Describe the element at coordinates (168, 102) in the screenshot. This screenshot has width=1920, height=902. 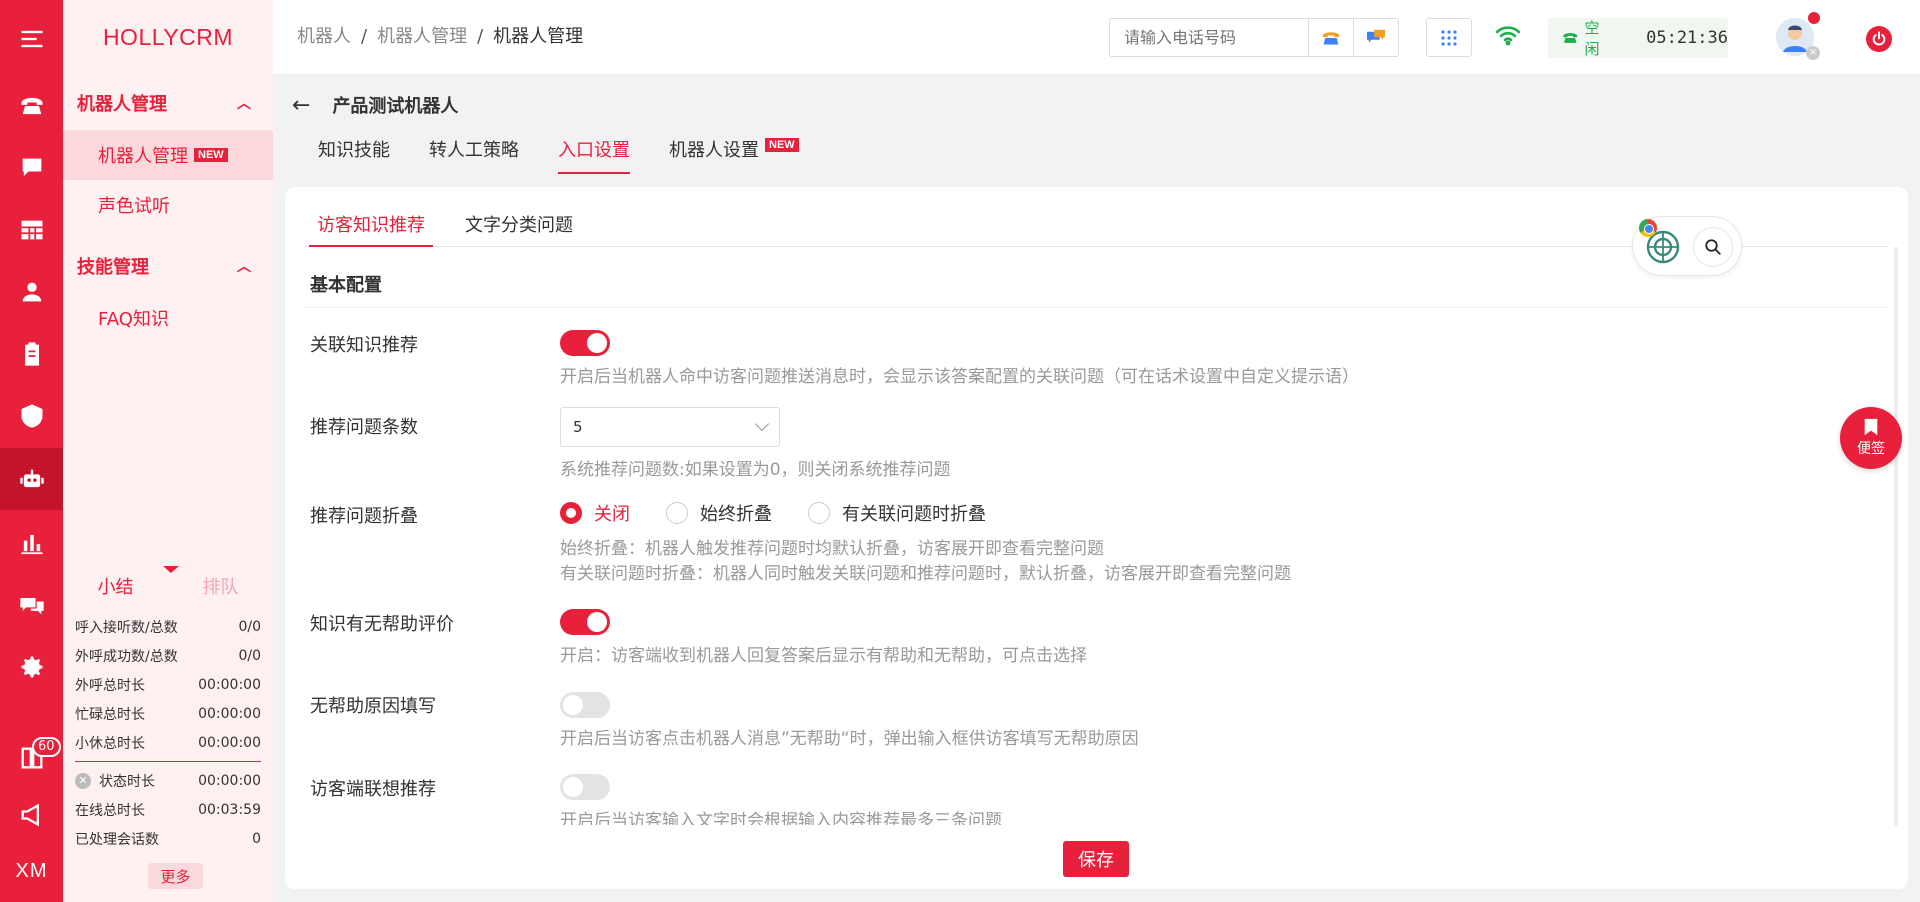
I see `group-robot-management: 机器人管理 ︿` at that location.